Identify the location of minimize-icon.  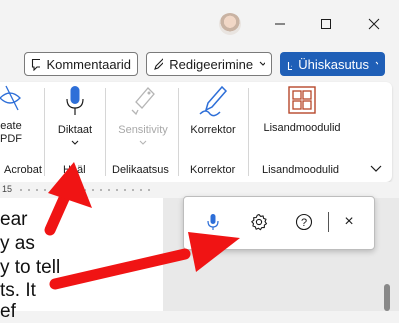
(280, 24).